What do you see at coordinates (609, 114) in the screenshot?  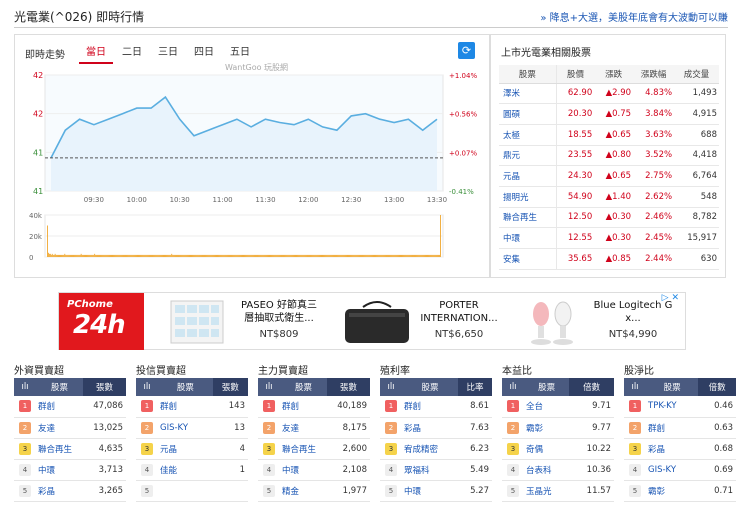 I see `related-row: 圓碩 20.30 ▲0.75 3.84% 4,915` at bounding box center [609, 114].